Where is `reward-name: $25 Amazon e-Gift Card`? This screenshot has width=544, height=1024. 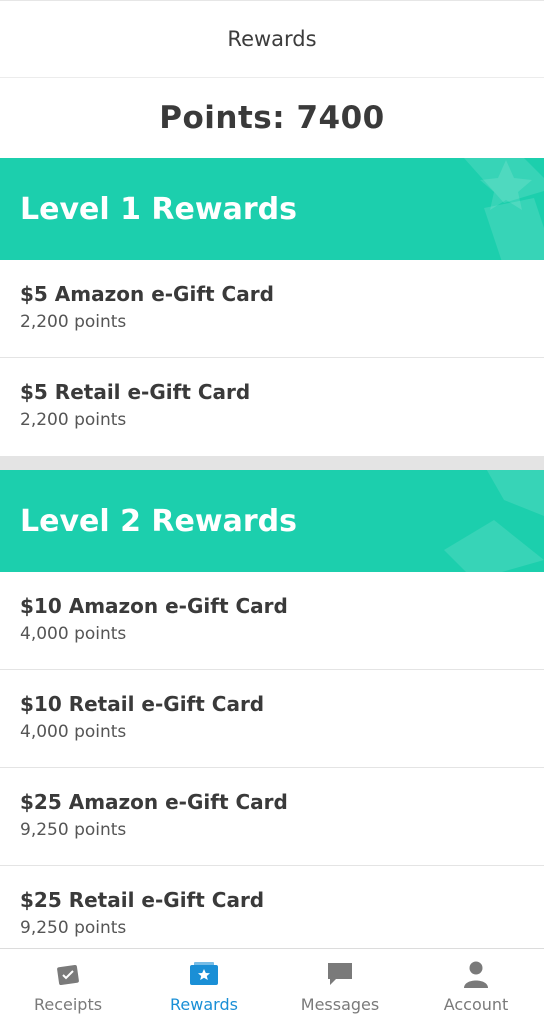 reward-name: $25 Amazon e-Gift Card is located at coordinates (154, 802).